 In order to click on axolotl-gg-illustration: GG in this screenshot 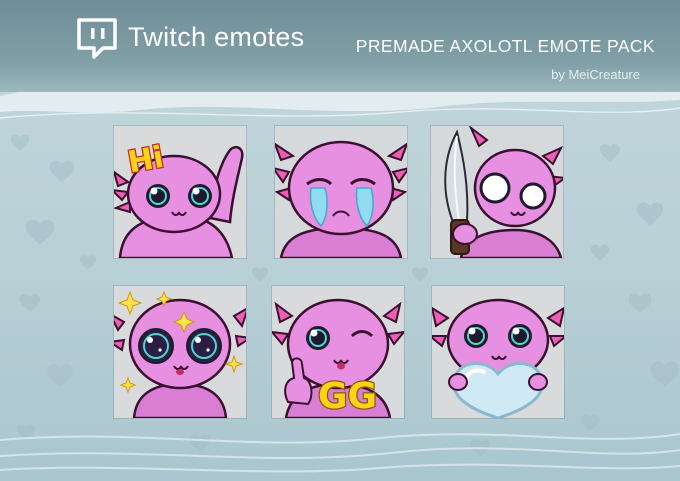, I will do `click(338, 352)`.